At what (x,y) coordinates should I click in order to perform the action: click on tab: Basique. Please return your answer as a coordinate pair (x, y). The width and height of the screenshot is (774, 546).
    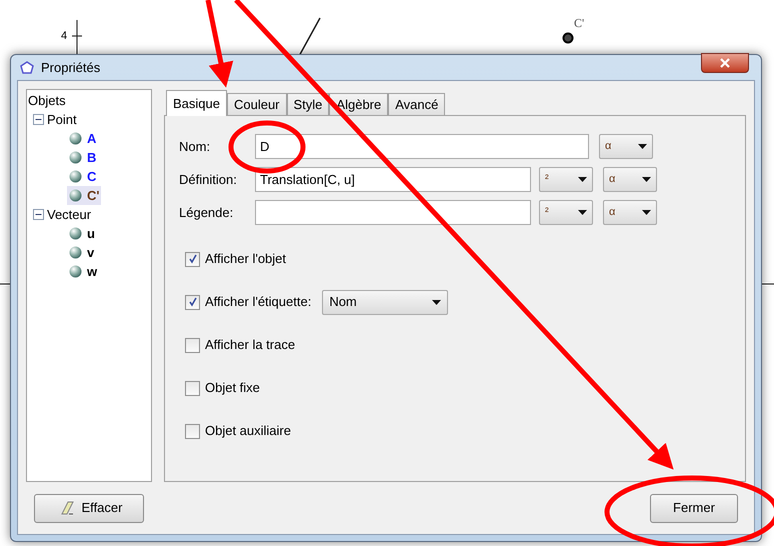
    Looking at the image, I should click on (196, 103).